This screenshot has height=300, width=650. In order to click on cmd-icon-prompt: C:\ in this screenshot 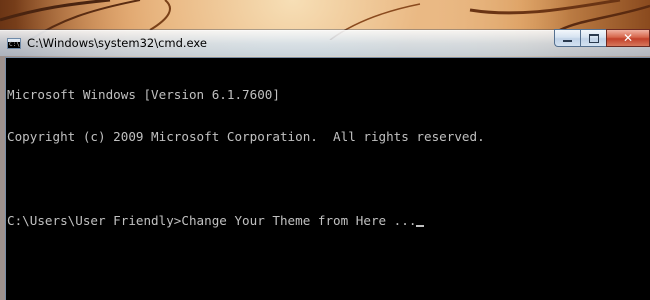, I will do `click(14, 44)`.